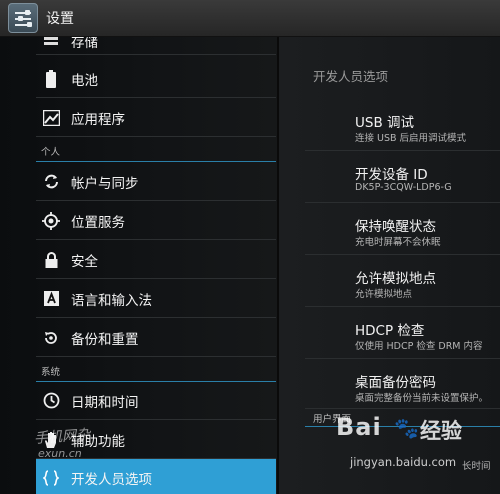  I want to click on braces-icon, so click(51, 478).